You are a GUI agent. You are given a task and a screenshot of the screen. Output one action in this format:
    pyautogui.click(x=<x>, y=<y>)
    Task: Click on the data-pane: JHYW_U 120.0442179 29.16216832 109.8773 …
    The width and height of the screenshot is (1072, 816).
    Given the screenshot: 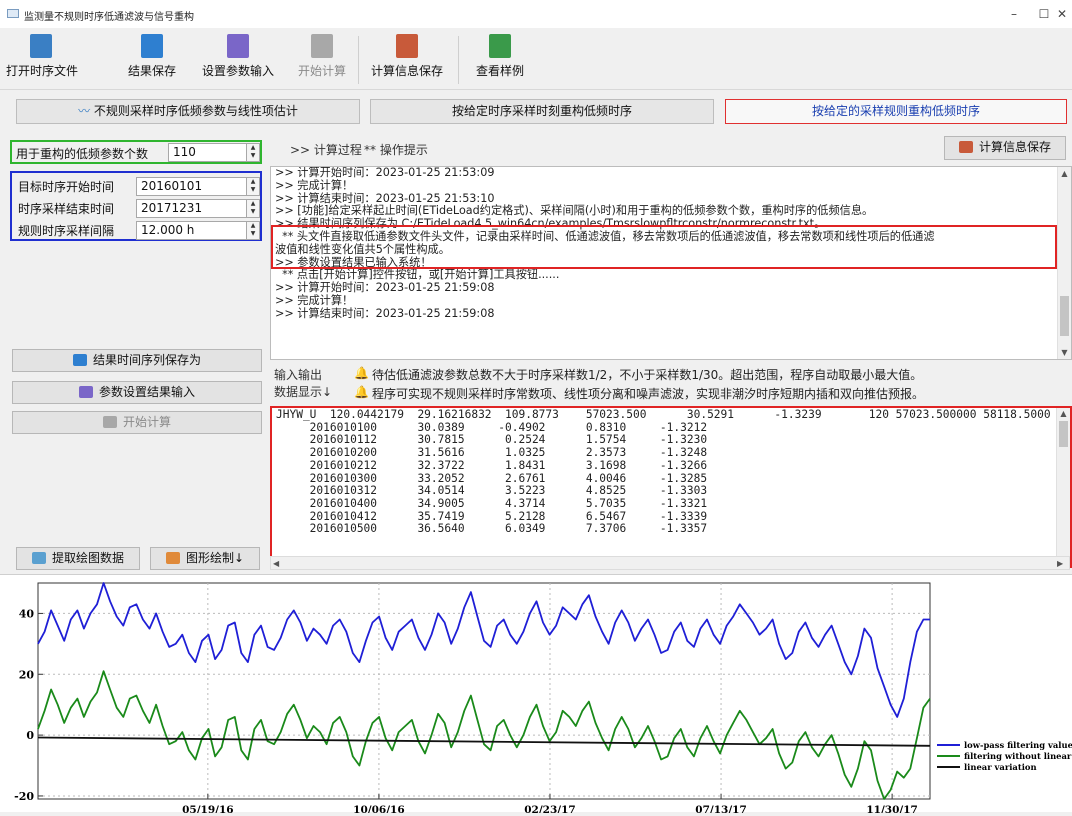 What is the action you would take?
    pyautogui.click(x=671, y=487)
    